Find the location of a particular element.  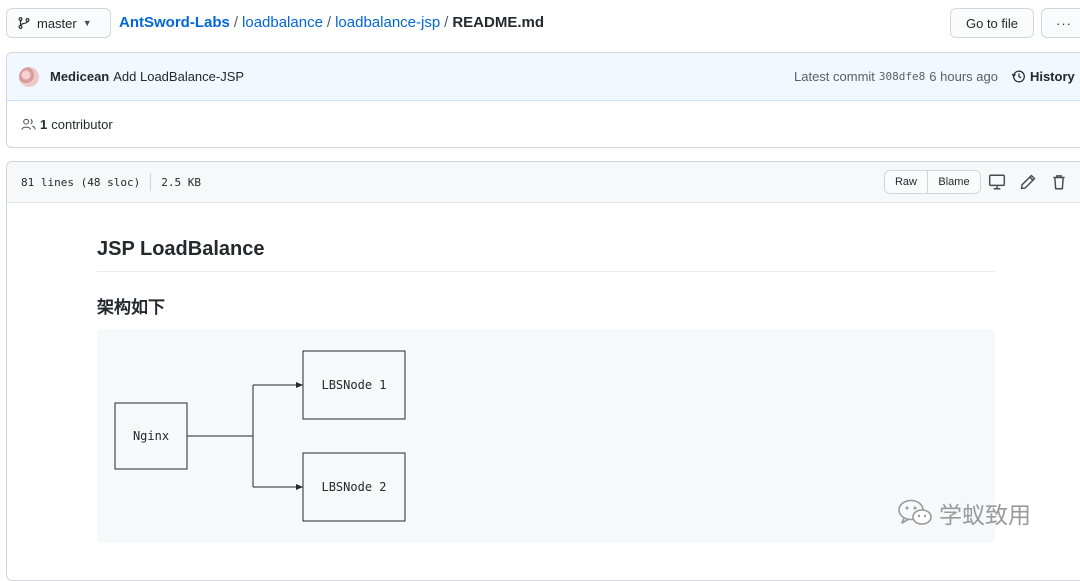

go-to-file-button: Go to file is located at coordinates (992, 23).